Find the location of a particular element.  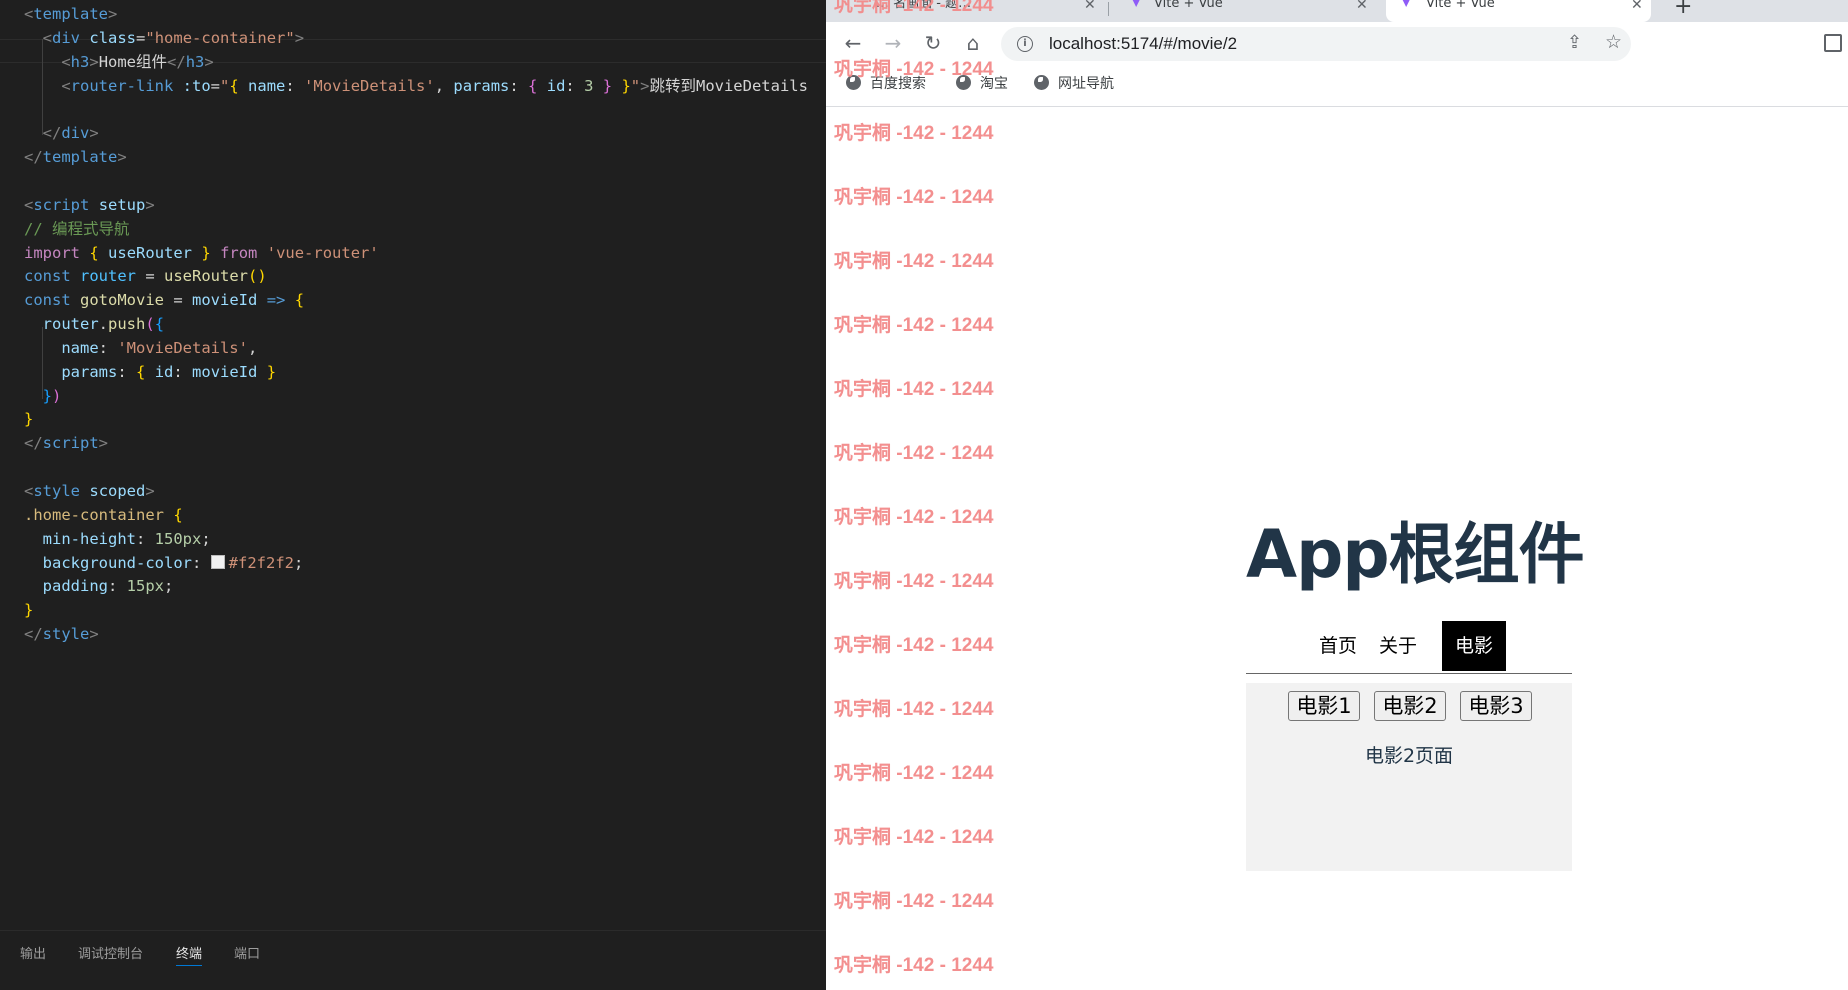

url-text: localhost:5174/#/movie/2 is located at coordinates (1143, 44).